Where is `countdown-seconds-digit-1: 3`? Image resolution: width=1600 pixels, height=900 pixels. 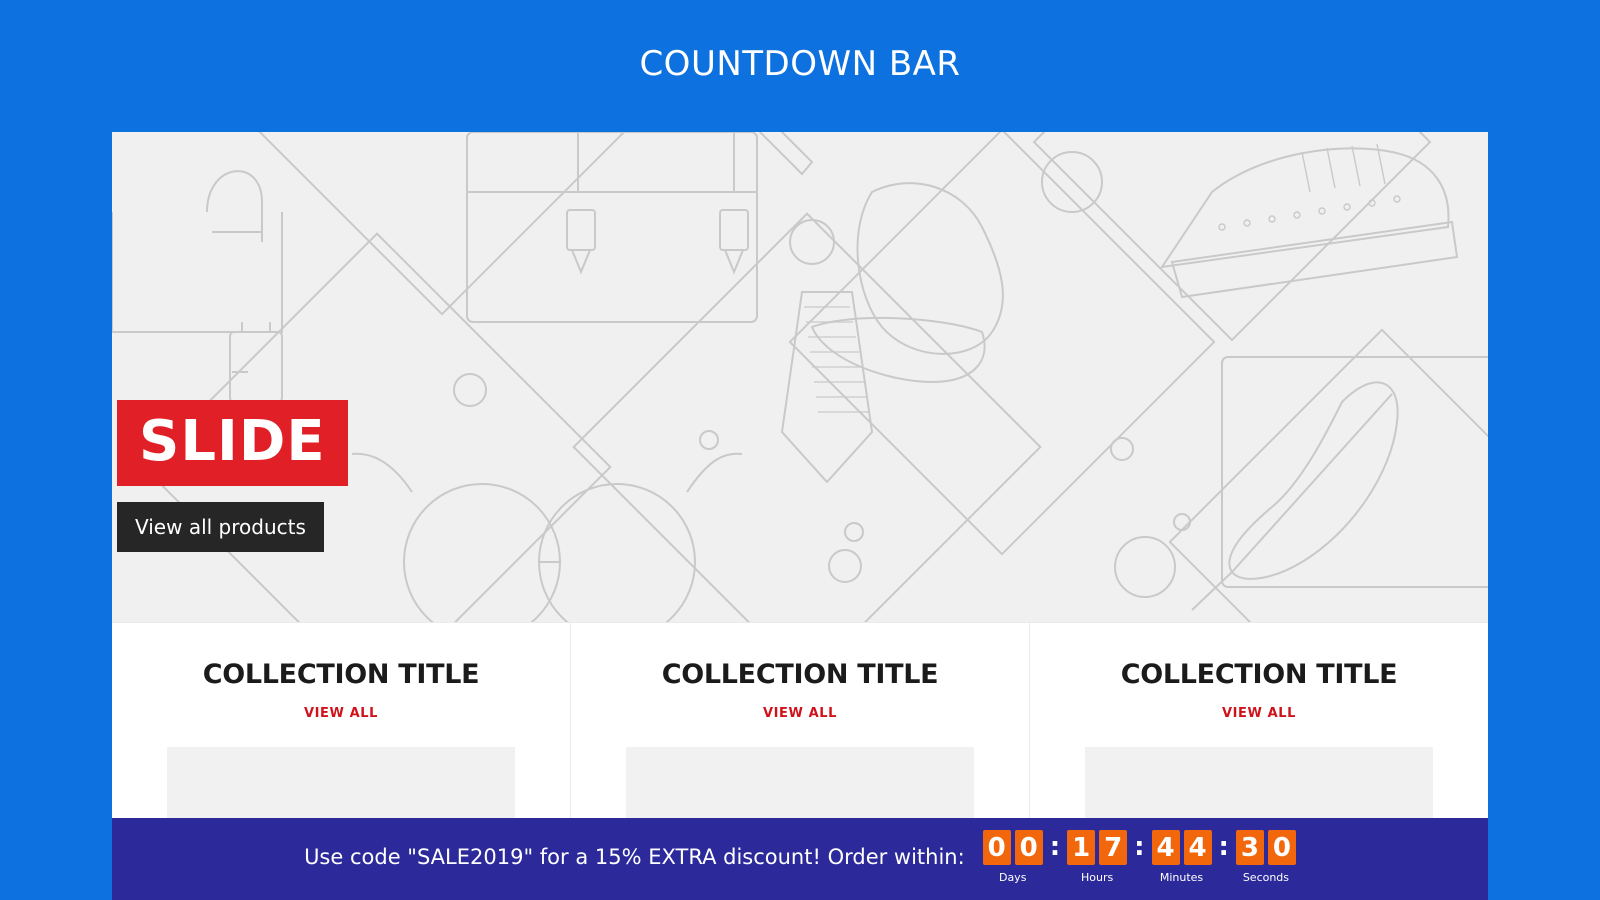 countdown-seconds-digit-1: 3 is located at coordinates (1249, 847).